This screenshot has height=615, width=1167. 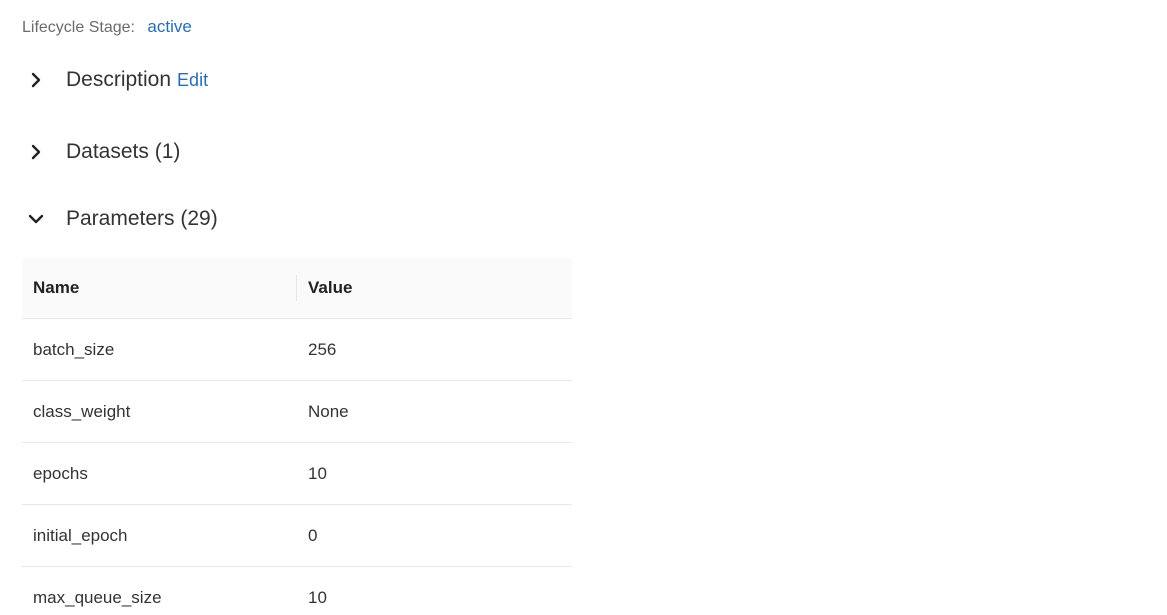 I want to click on param-value: None, so click(x=328, y=411).